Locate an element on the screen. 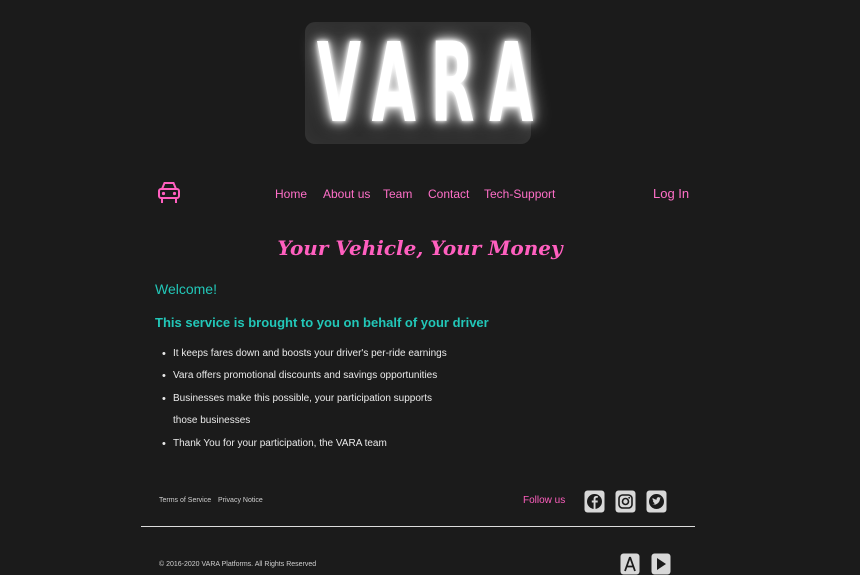 The height and width of the screenshot is (575, 865). scrollbar is located at coordinates (862, 287).